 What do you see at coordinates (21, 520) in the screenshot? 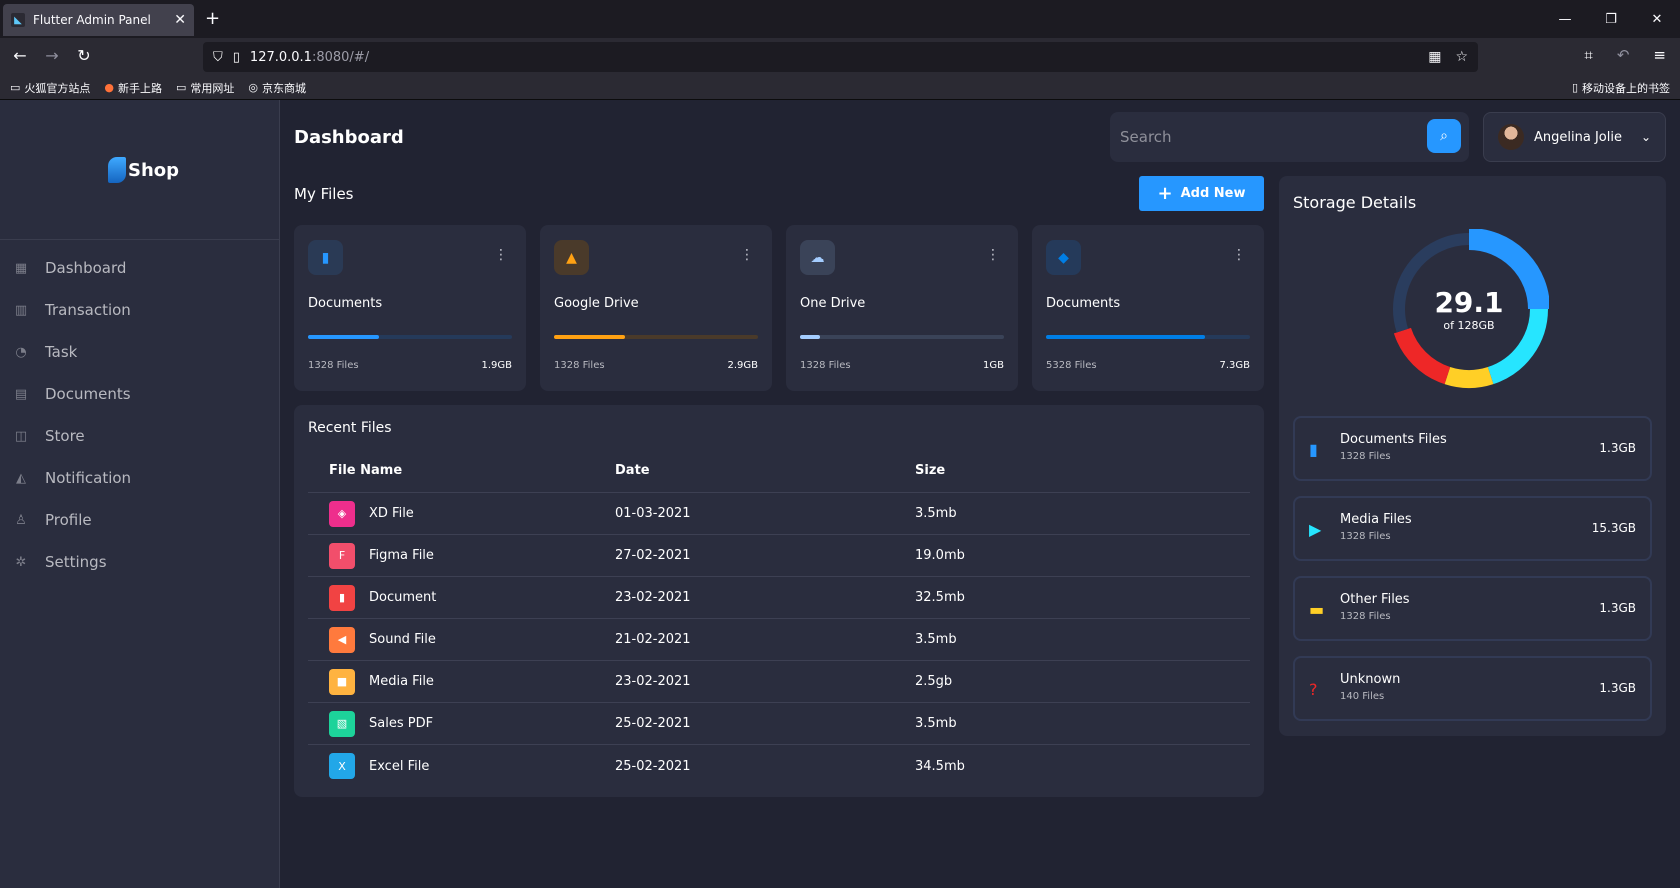
I see `user-icon: ♙` at bounding box center [21, 520].